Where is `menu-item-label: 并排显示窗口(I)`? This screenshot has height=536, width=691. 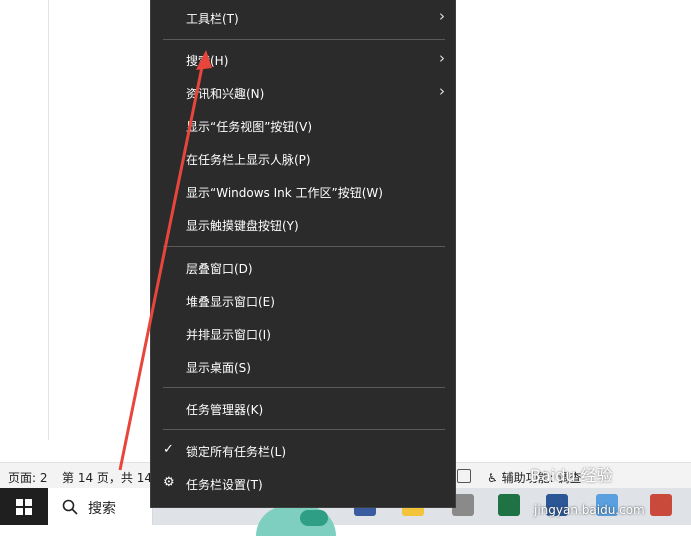
menu-item-label: 并排显示窗口(I) is located at coordinates (228, 335).